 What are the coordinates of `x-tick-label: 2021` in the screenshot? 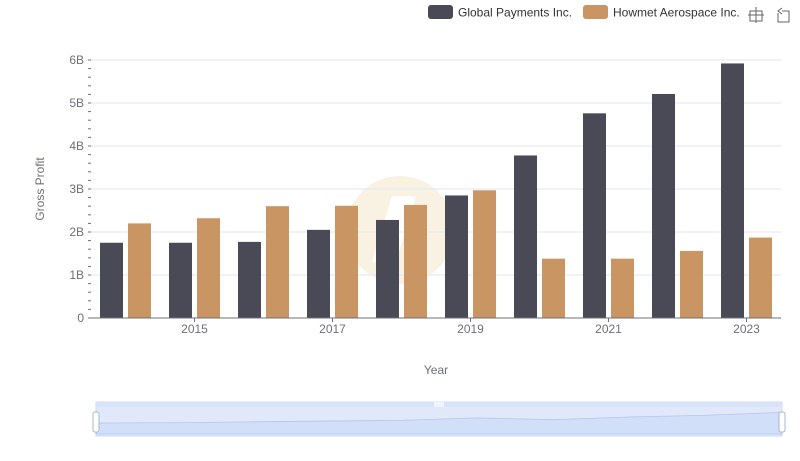 It's located at (608, 329).